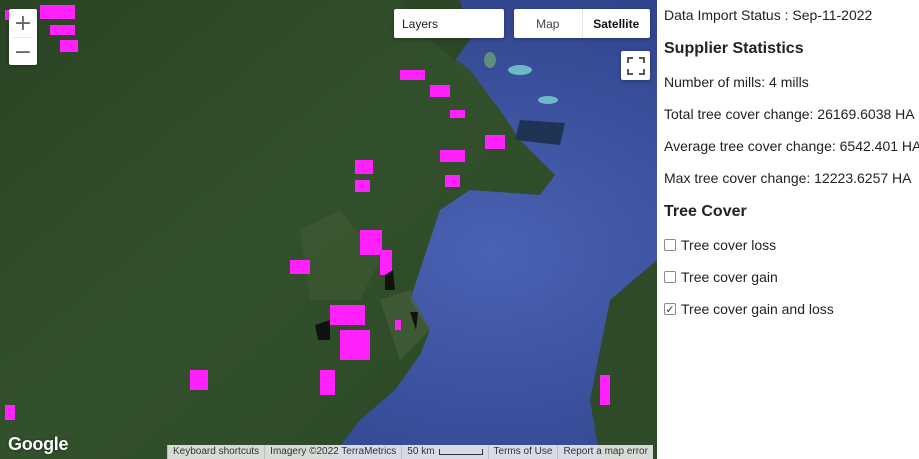 This screenshot has height=459, width=919. I want to click on fullscreen-icon, so click(635, 65).